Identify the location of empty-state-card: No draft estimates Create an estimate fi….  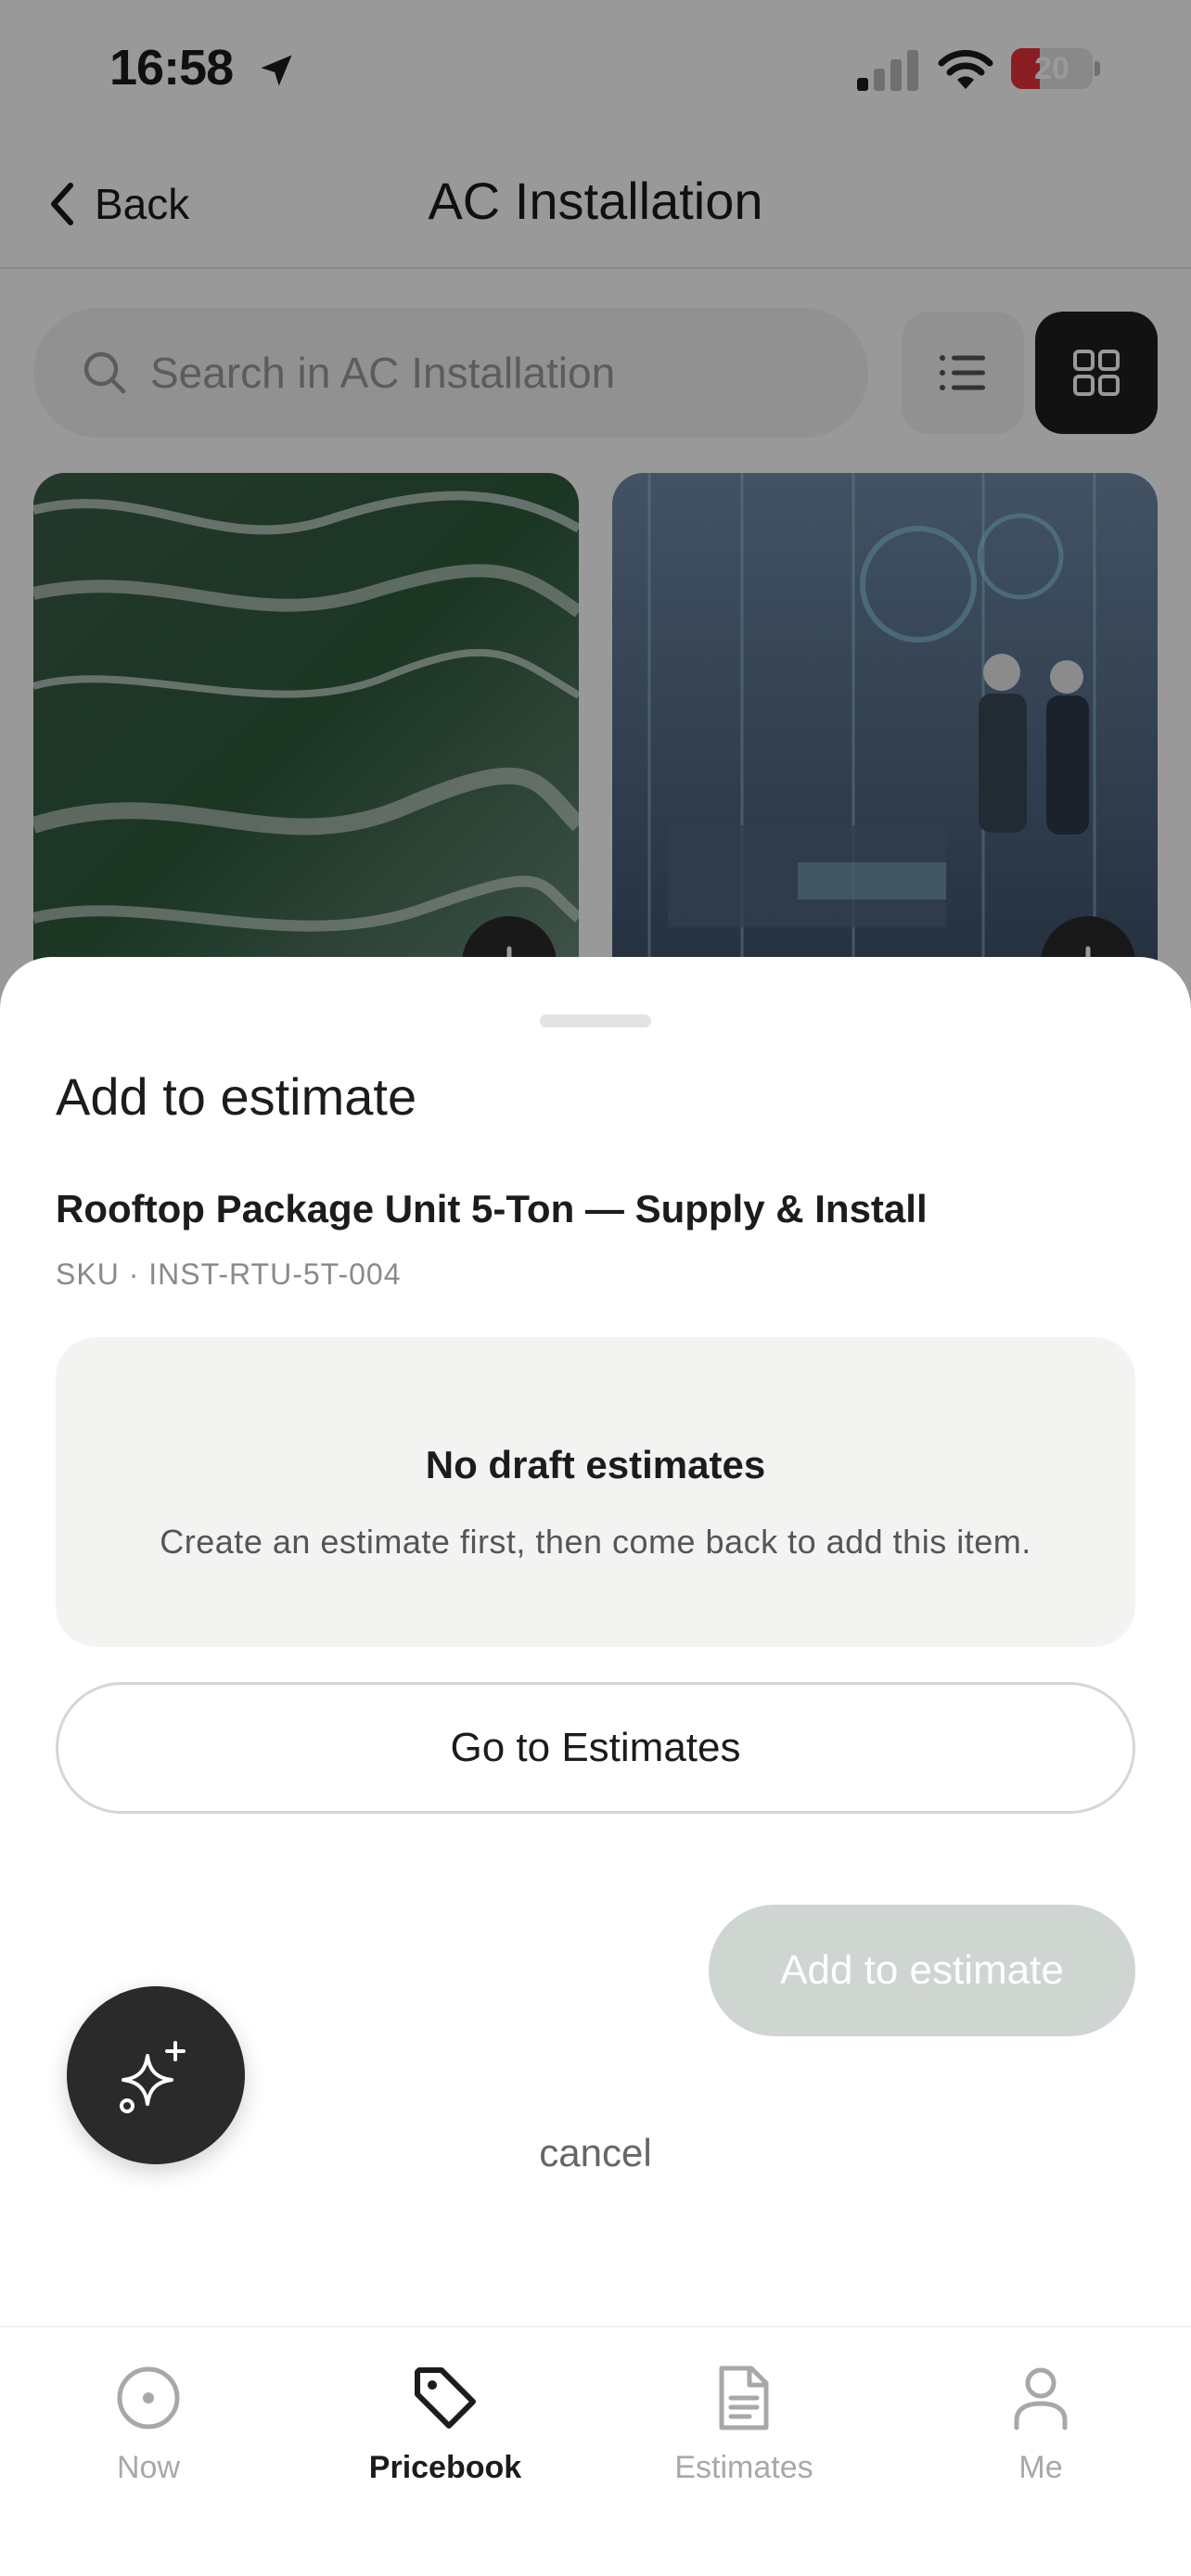
(595, 1492).